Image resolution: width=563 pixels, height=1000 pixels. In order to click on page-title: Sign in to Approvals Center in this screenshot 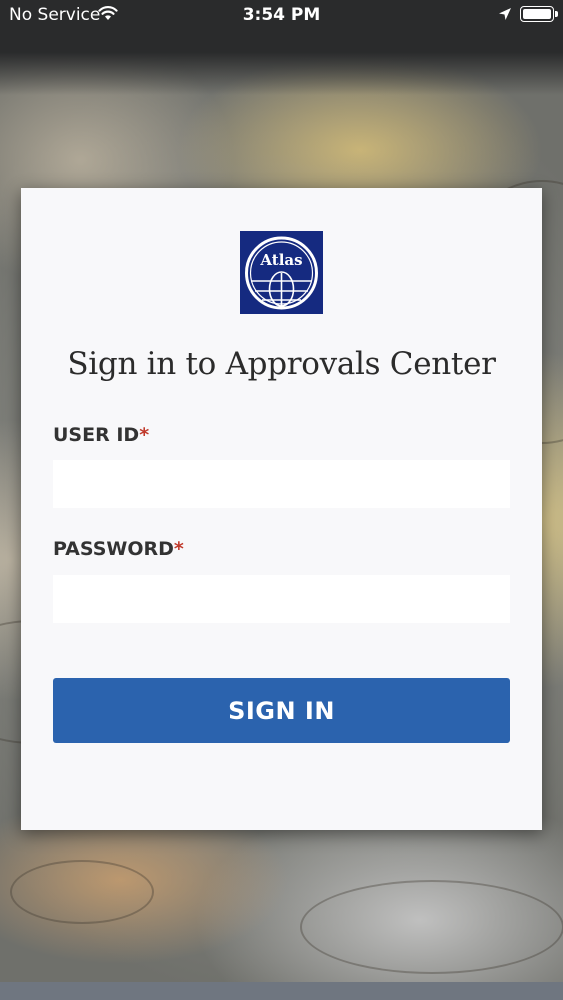, I will do `click(281, 364)`.